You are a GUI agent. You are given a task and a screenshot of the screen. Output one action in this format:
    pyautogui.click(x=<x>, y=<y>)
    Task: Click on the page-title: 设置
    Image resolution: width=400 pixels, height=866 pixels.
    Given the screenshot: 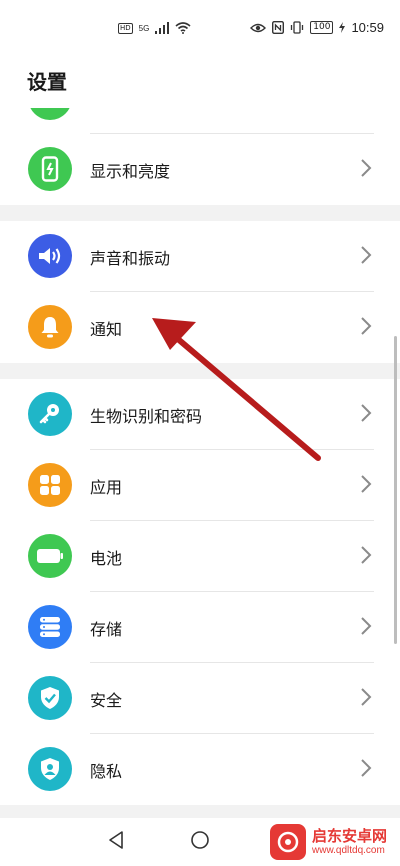 What is the action you would take?
    pyautogui.click(x=47, y=82)
    